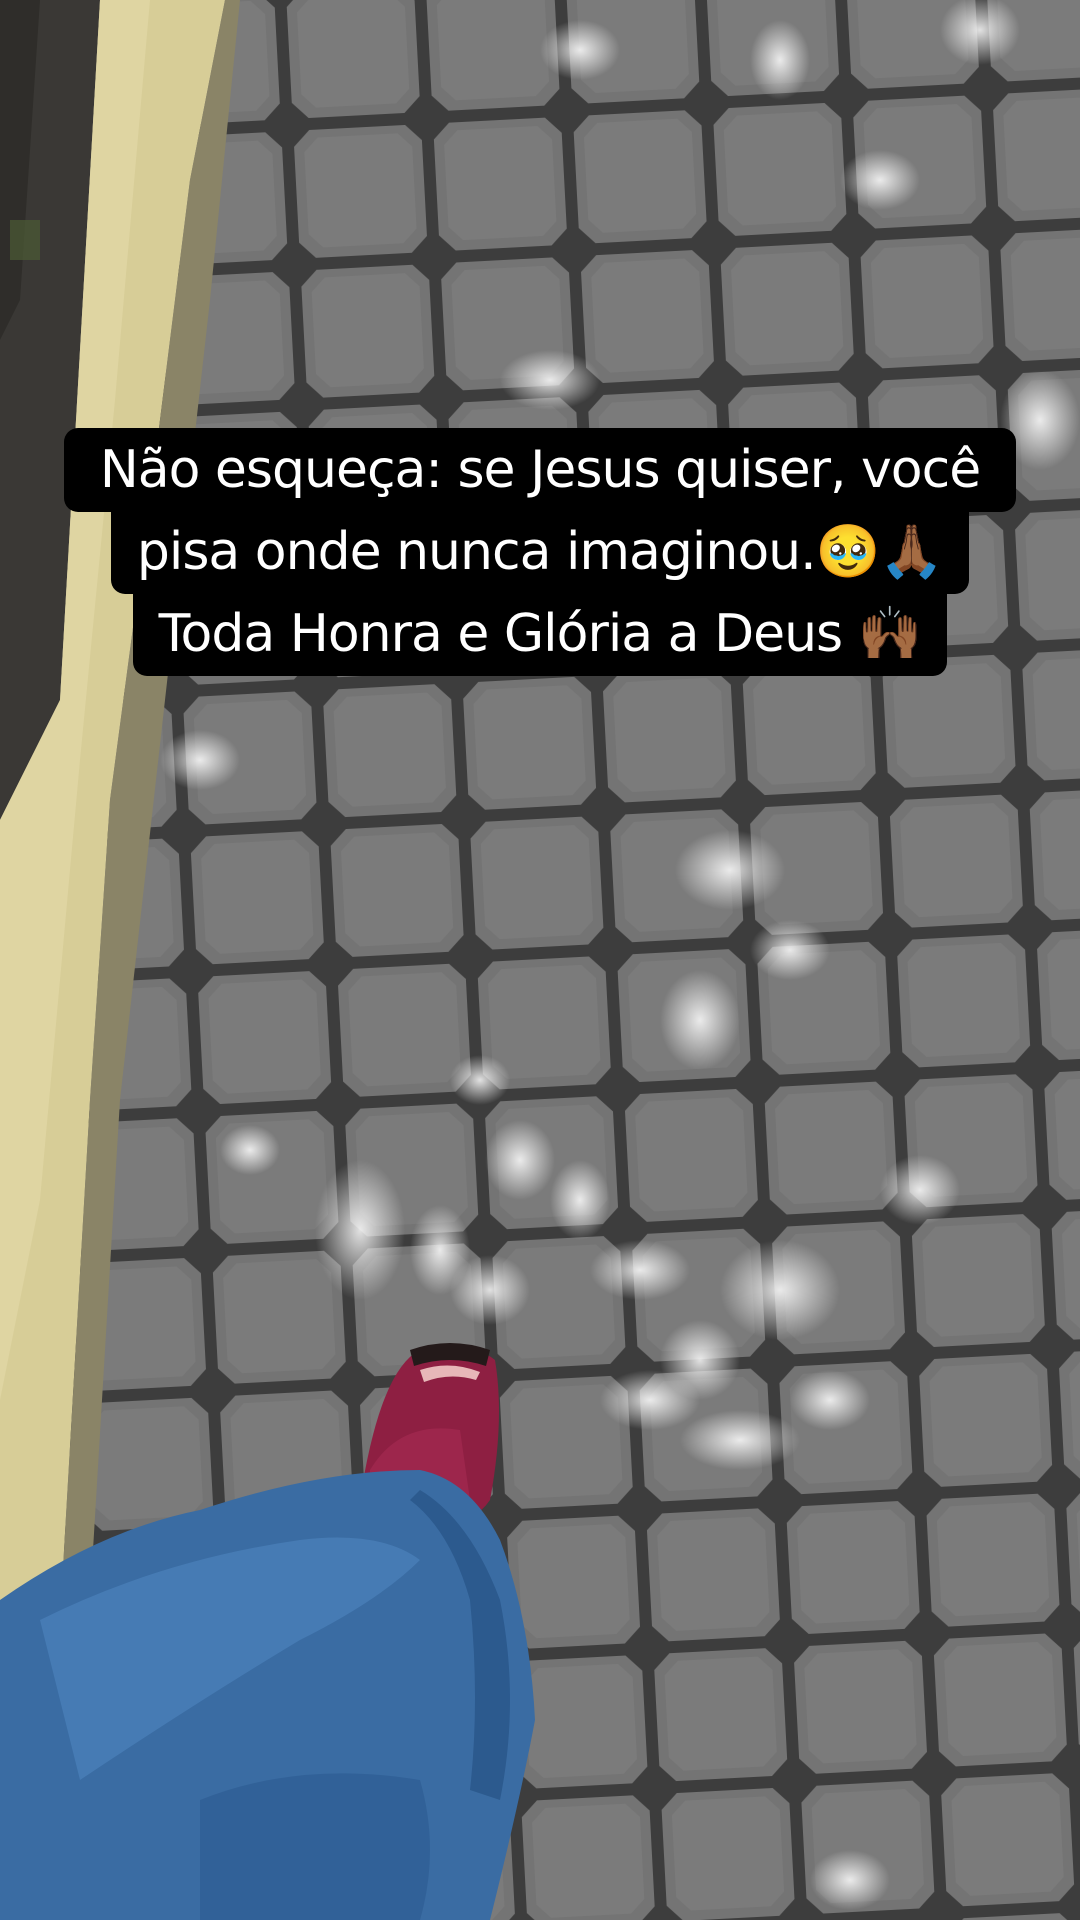 The image size is (1080, 1920). I want to click on caption-line-2: pisa onde nunca imaginou.🥹🙏🏾, so click(540, 552).